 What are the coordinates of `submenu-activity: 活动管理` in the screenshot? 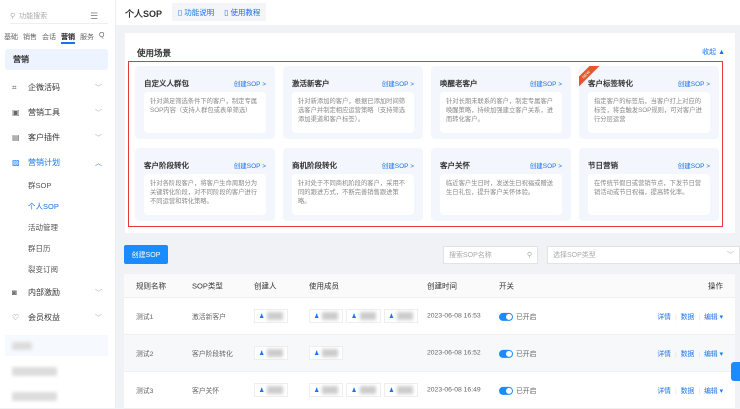 It's located at (43, 227).